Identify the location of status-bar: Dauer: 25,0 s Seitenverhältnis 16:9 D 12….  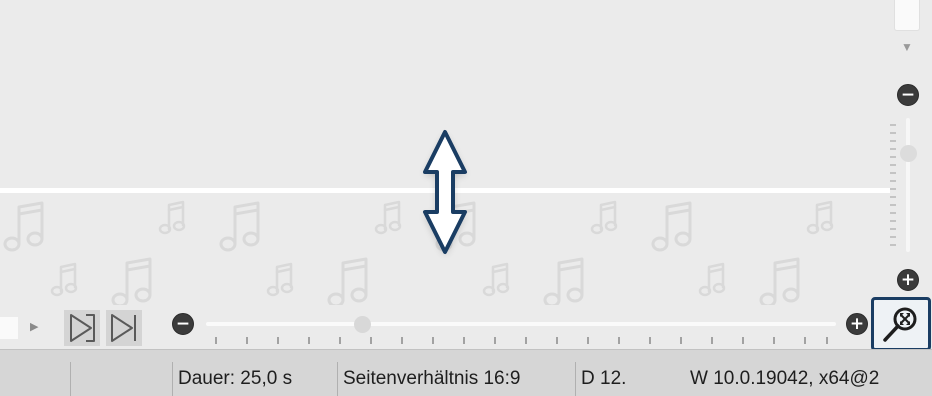
(466, 372).